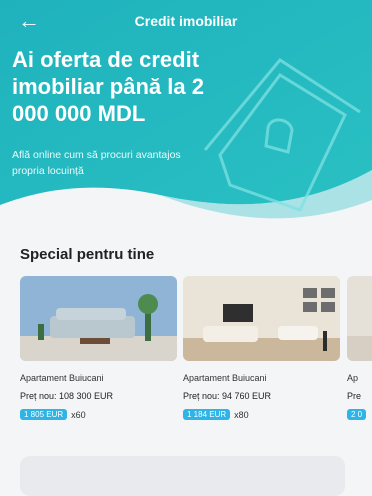 This screenshot has height=496, width=372. Describe the element at coordinates (78, 414) in the screenshot. I see `offer-months: x60` at that location.